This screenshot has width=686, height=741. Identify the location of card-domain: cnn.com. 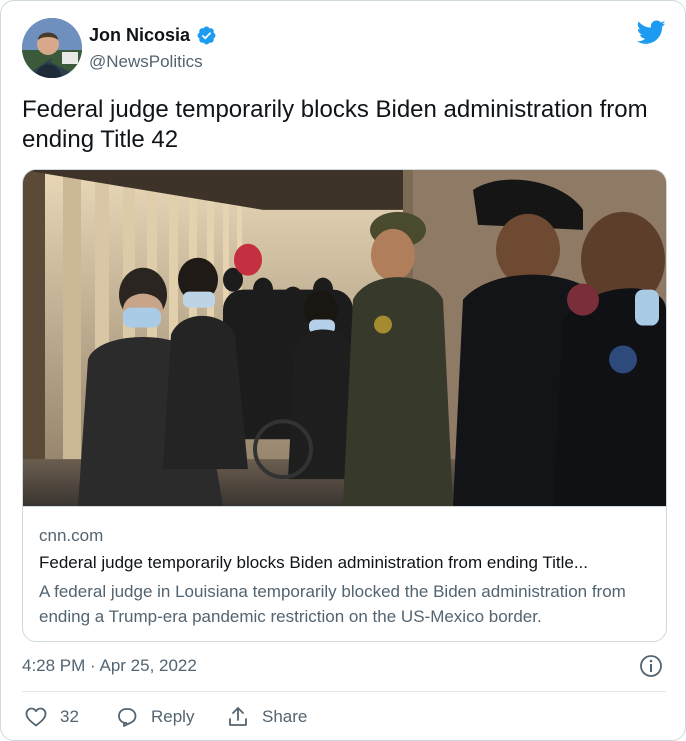
(71, 535).